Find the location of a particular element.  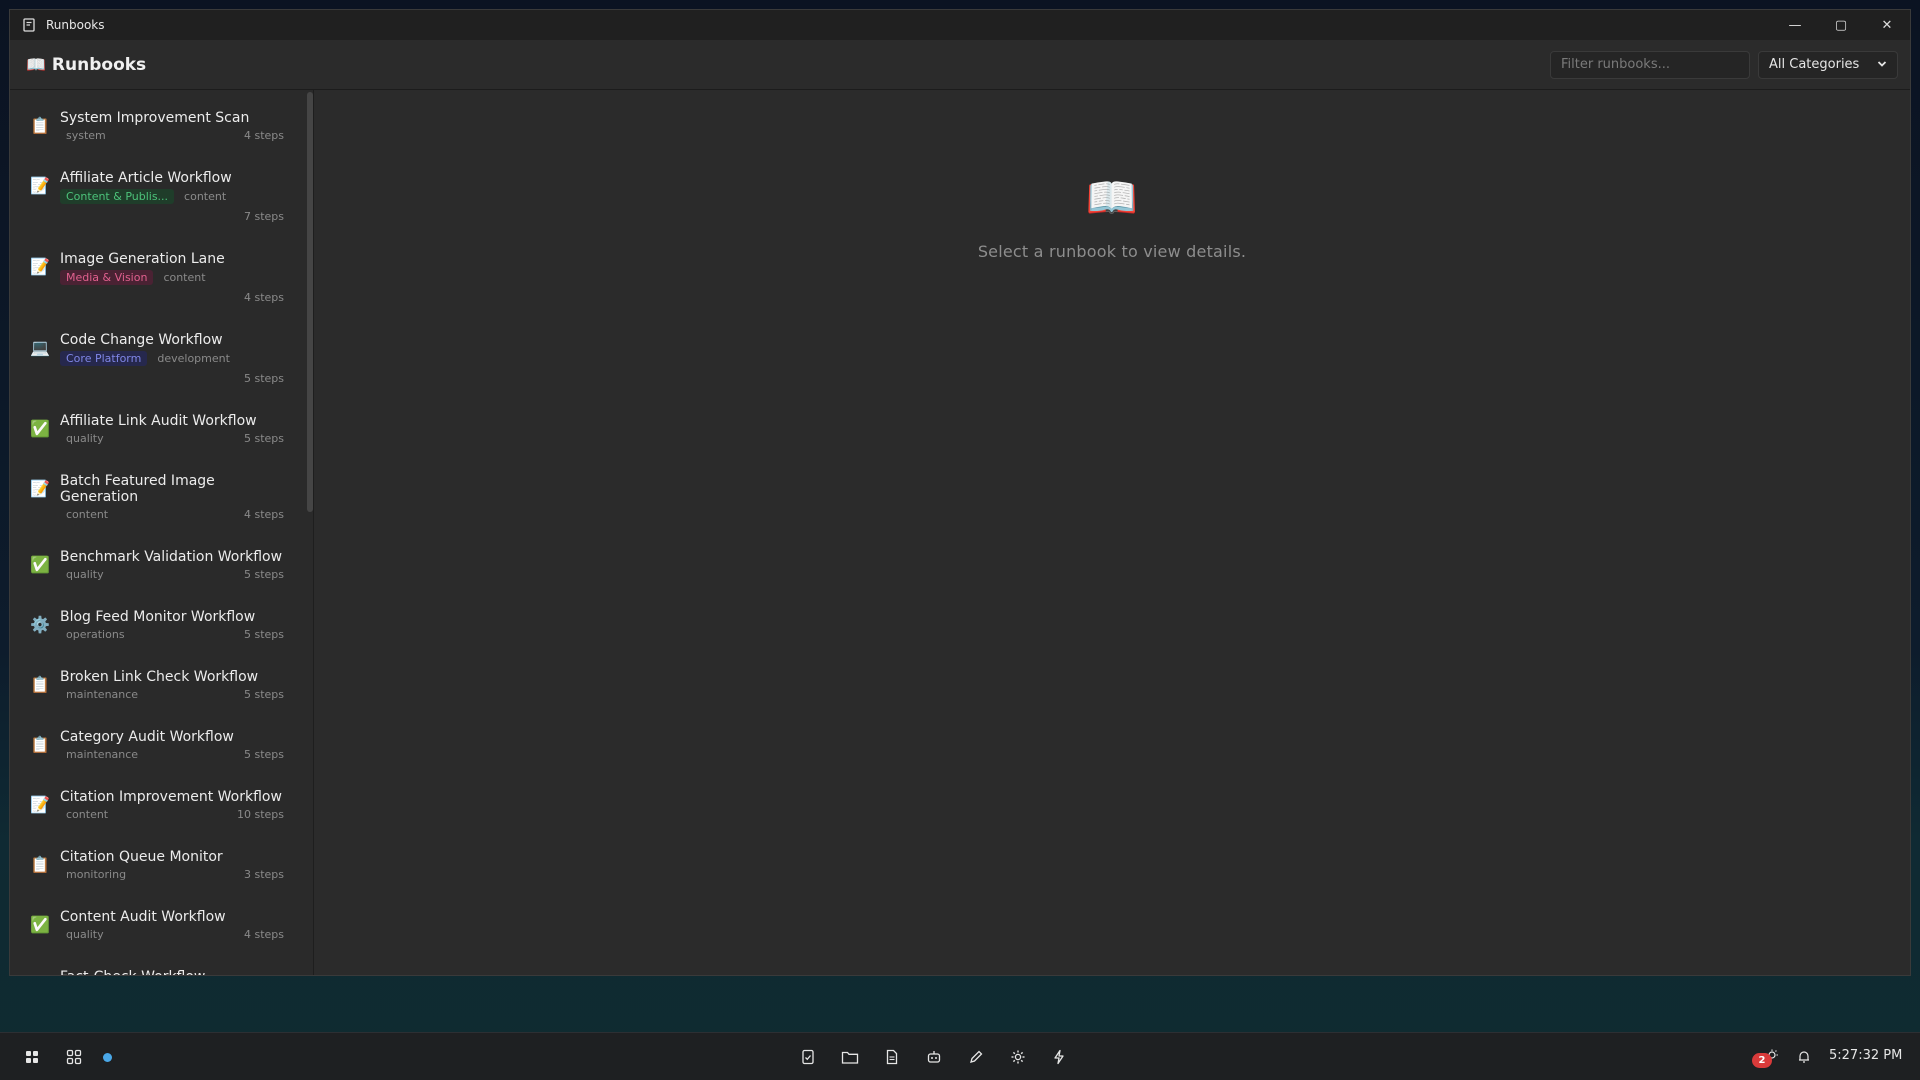

runbook-name: Broken Link Check Workflow is located at coordinates (159, 677).